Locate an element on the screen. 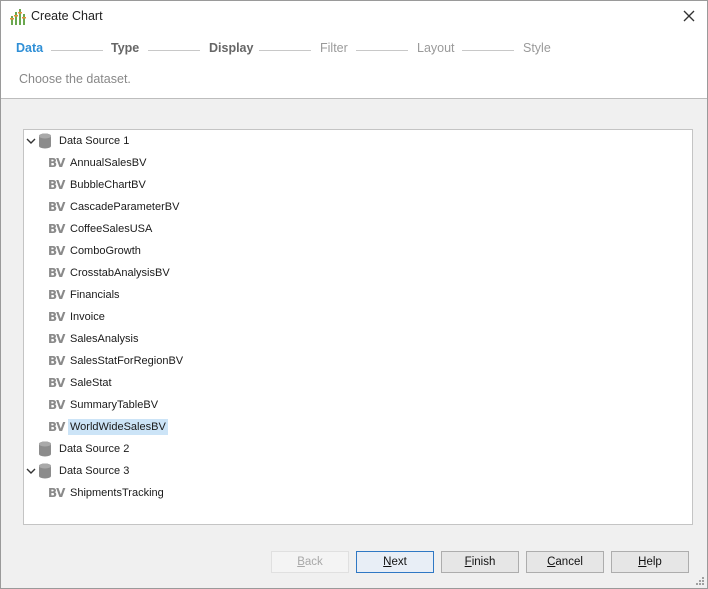  tree-node-label: Data Source 3 is located at coordinates (94, 471).